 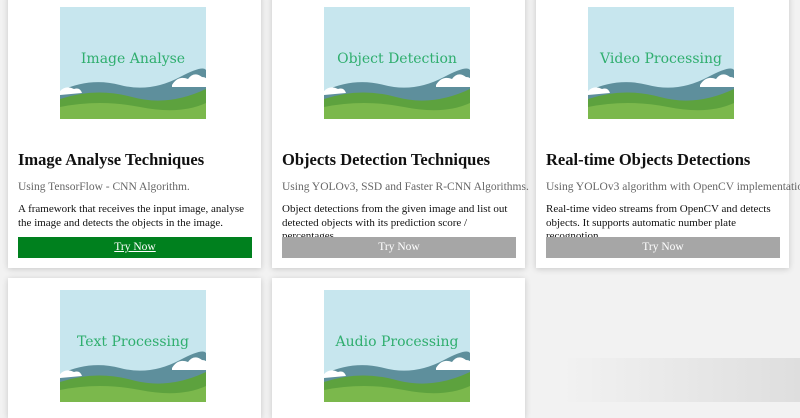 What do you see at coordinates (133, 59) in the screenshot?
I see `thumbnail-label: Image Analyse` at bounding box center [133, 59].